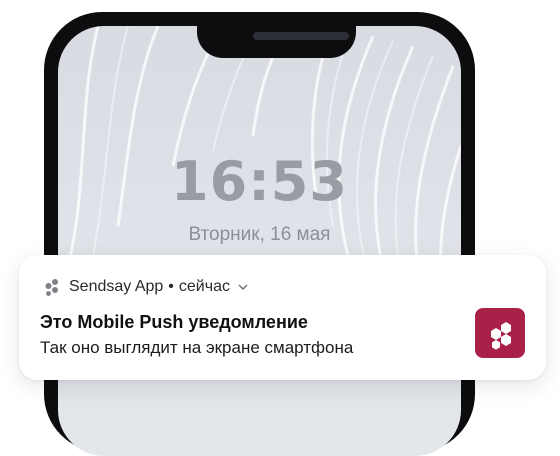  What do you see at coordinates (276, 42) in the screenshot?
I see `phone-notch` at bounding box center [276, 42].